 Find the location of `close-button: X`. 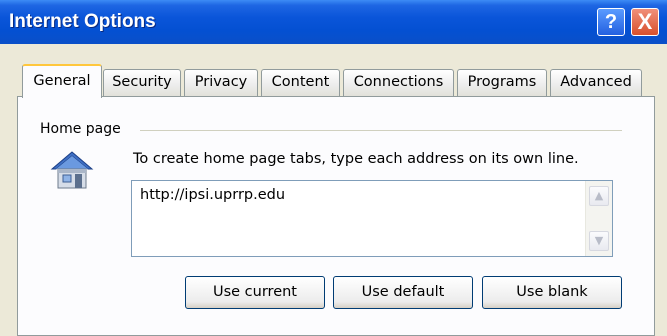

close-button: X is located at coordinates (645, 22).